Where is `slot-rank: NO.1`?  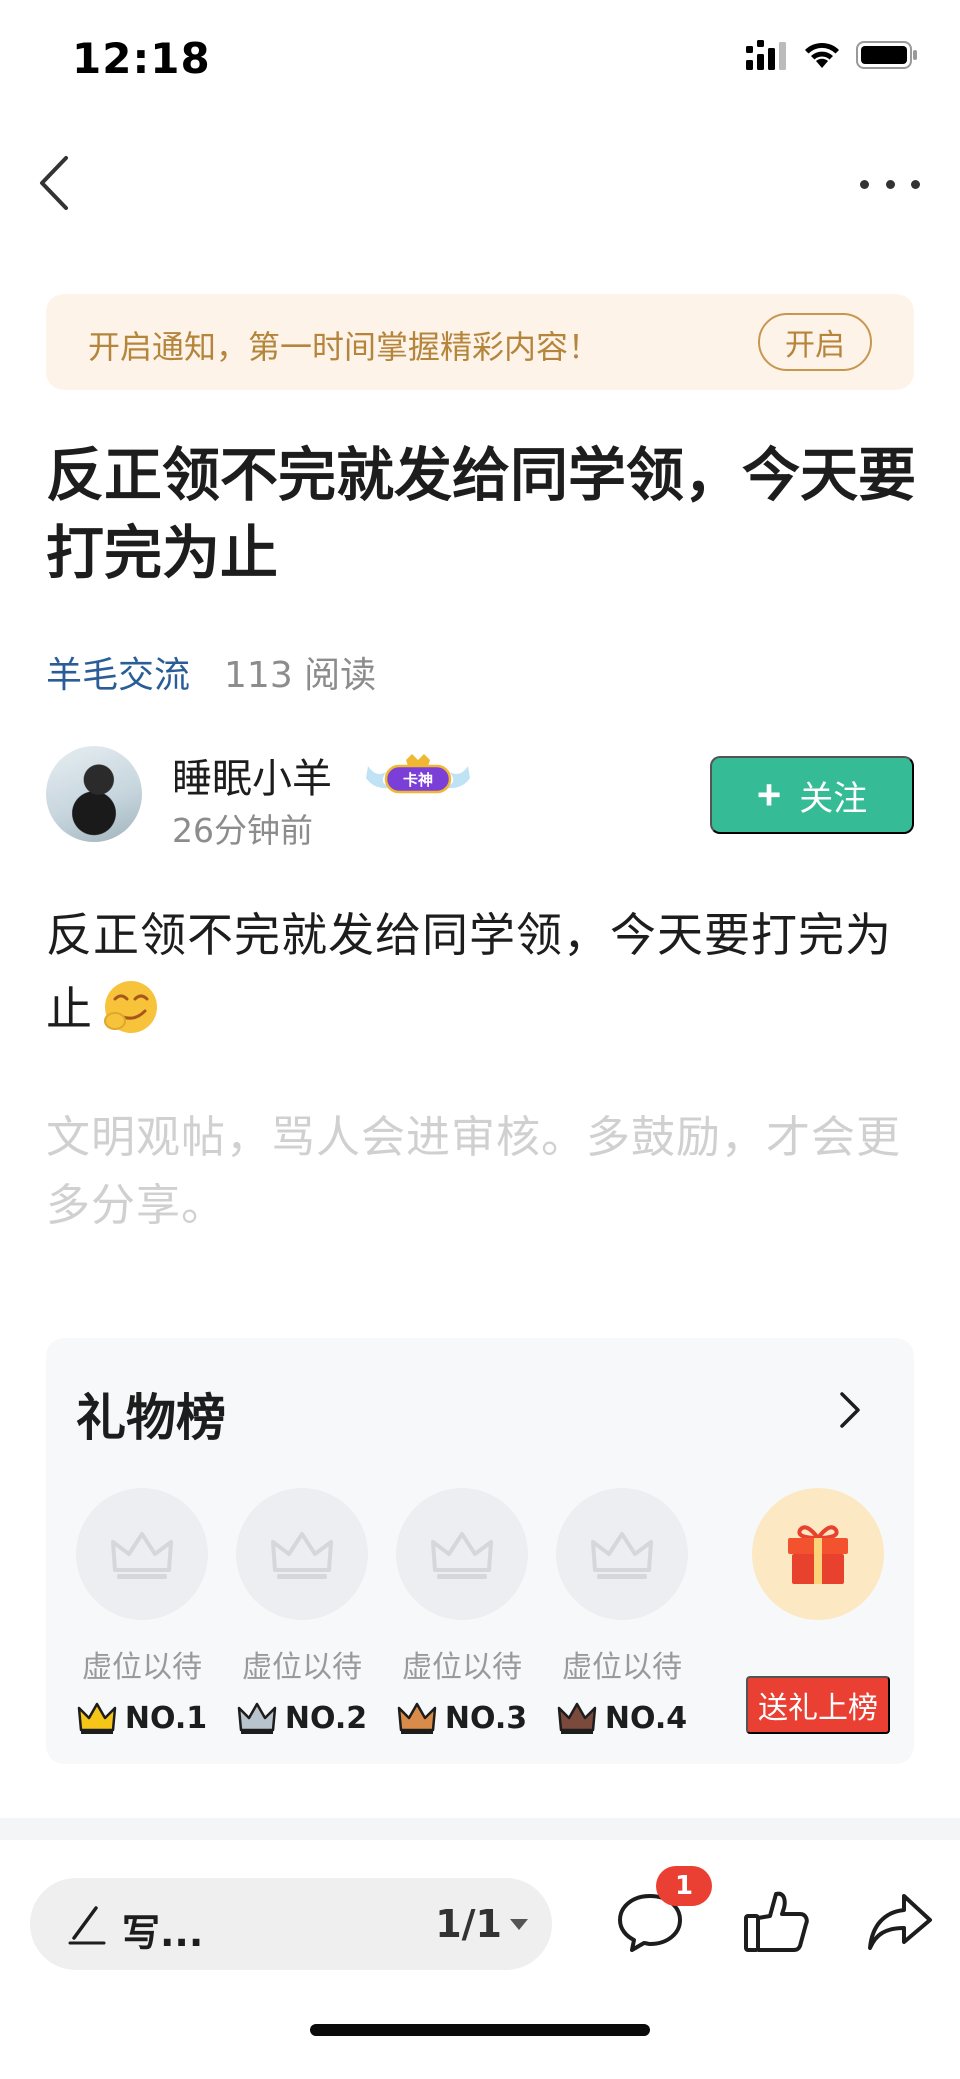
slot-rank: NO.1 is located at coordinates (142, 1718).